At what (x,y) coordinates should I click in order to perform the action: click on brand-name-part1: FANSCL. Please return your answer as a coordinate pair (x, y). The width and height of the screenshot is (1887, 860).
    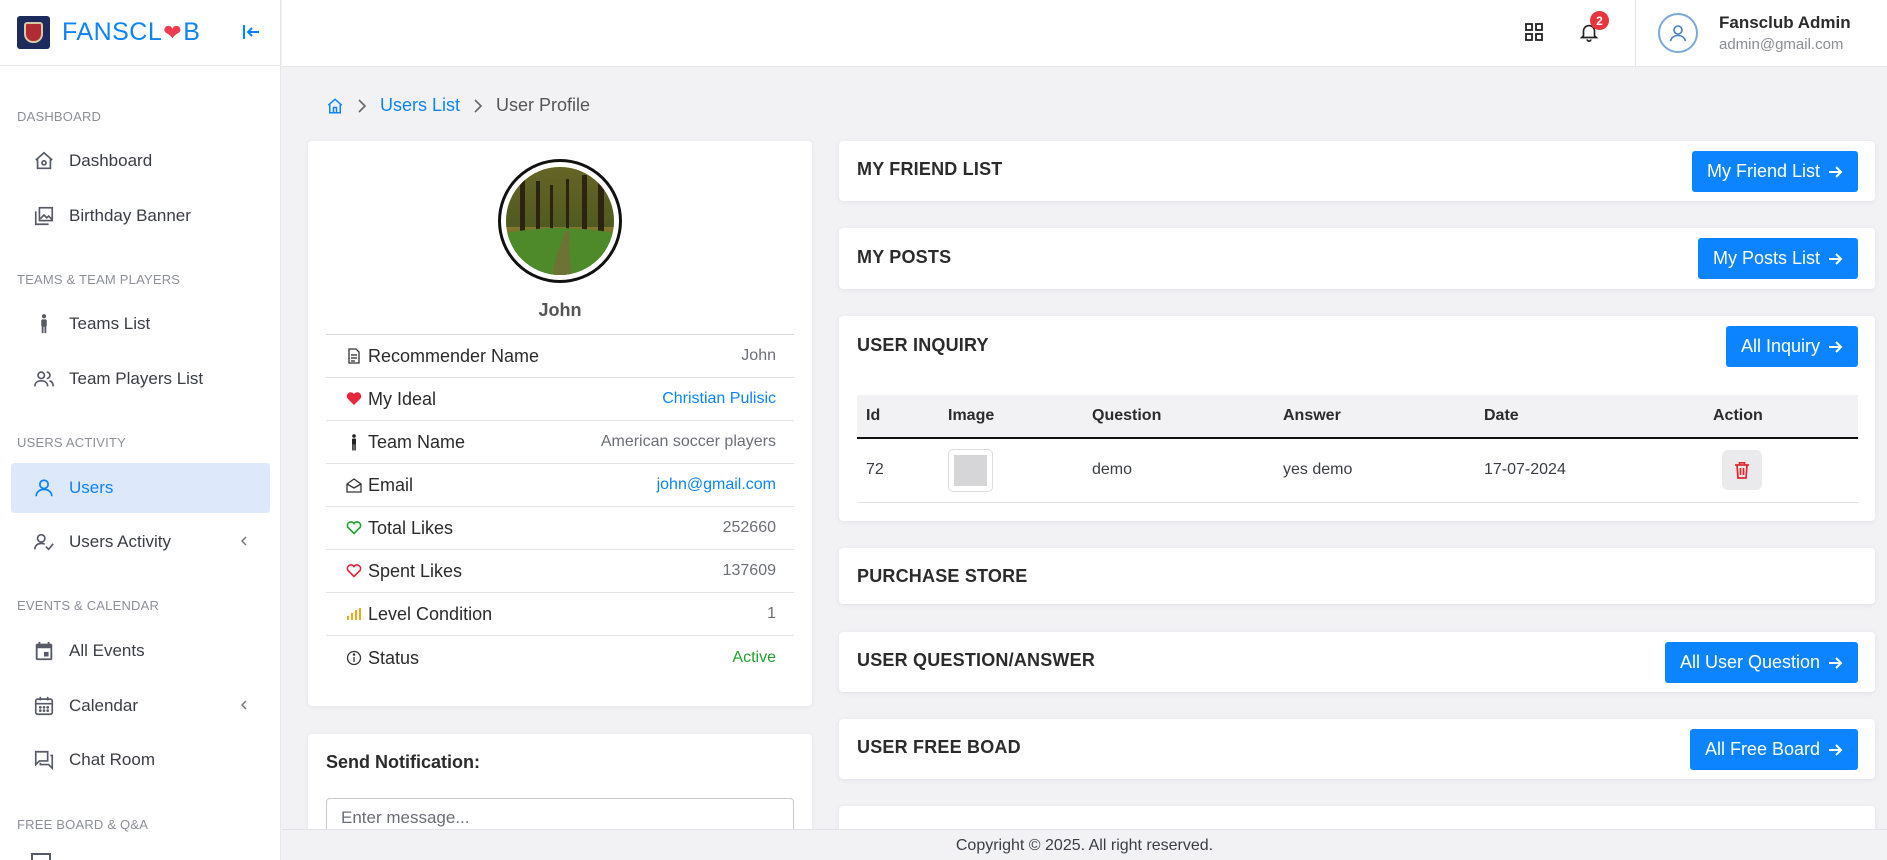
    Looking at the image, I should click on (112, 32).